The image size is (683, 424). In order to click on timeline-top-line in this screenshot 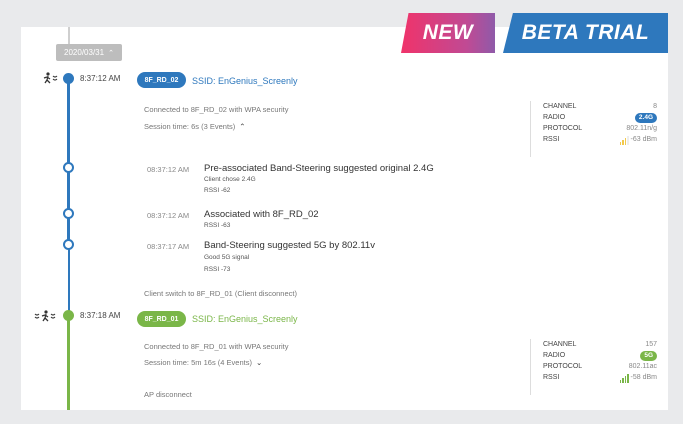, I will do `click(69, 35)`.